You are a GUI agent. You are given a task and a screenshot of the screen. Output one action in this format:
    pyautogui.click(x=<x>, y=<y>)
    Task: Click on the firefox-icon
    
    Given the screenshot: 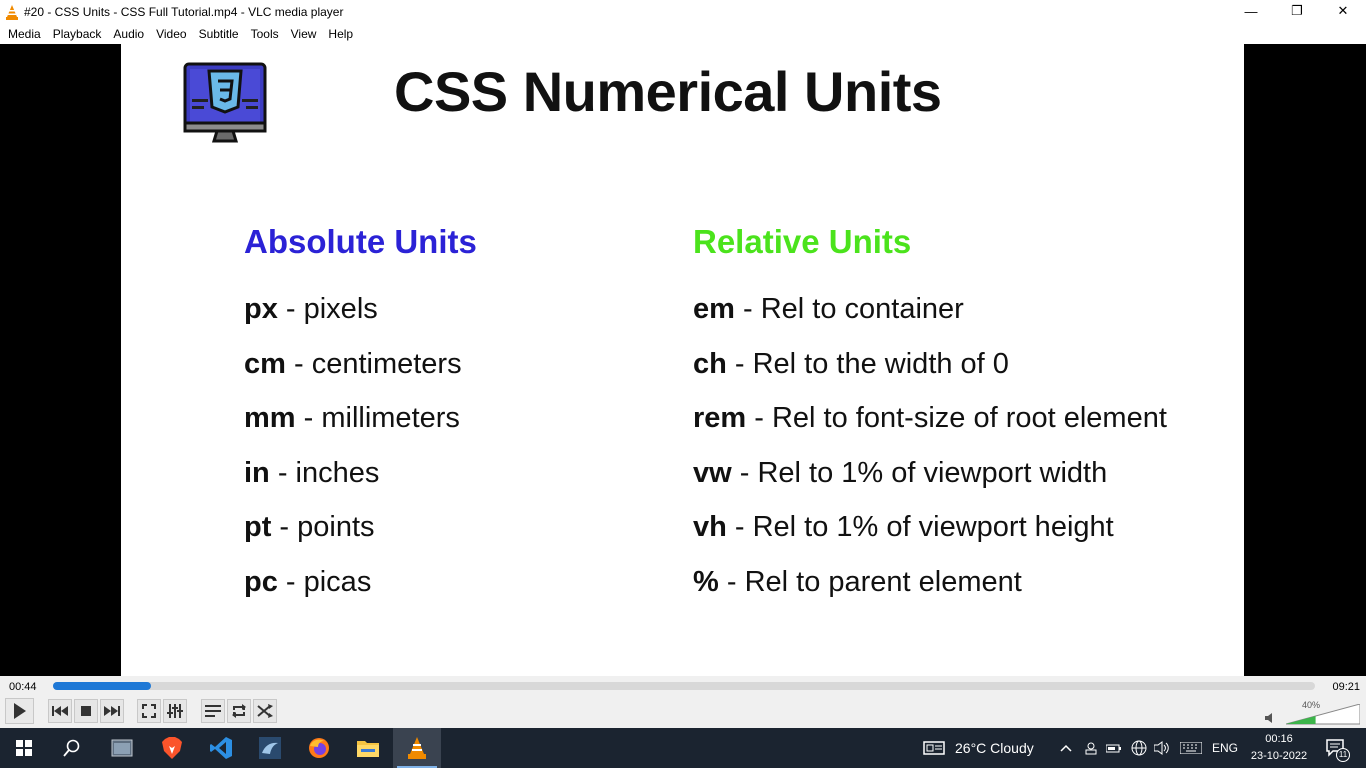 What is the action you would take?
    pyautogui.click(x=319, y=748)
    